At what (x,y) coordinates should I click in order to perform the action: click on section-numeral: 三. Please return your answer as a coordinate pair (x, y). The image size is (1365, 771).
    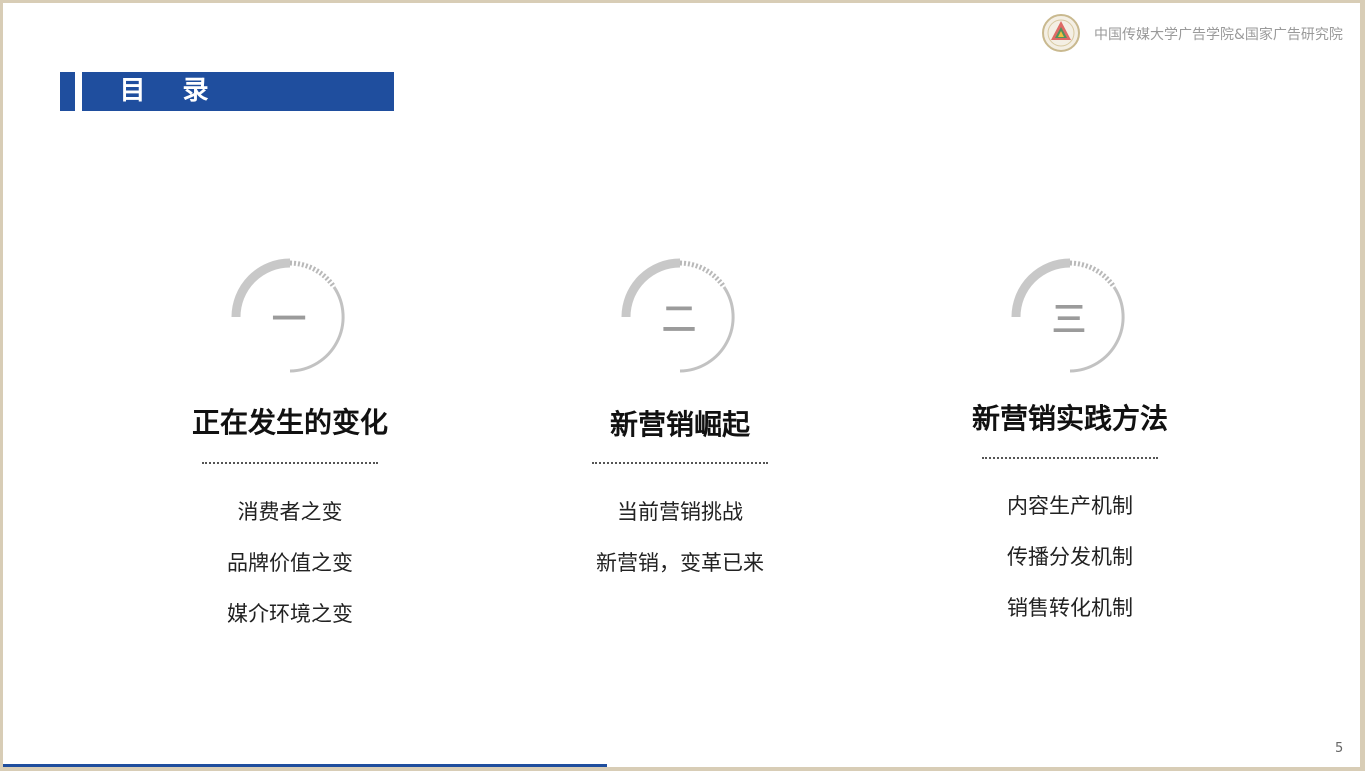
    Looking at the image, I should click on (1070, 320).